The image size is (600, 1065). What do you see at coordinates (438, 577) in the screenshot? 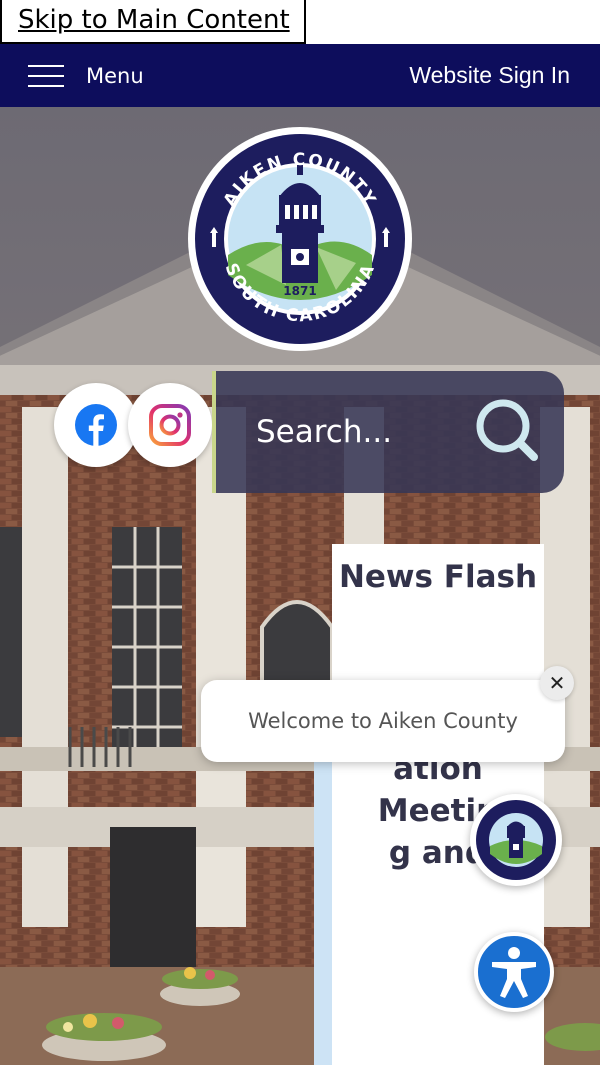
I see `news-flash-title: News Flash` at bounding box center [438, 577].